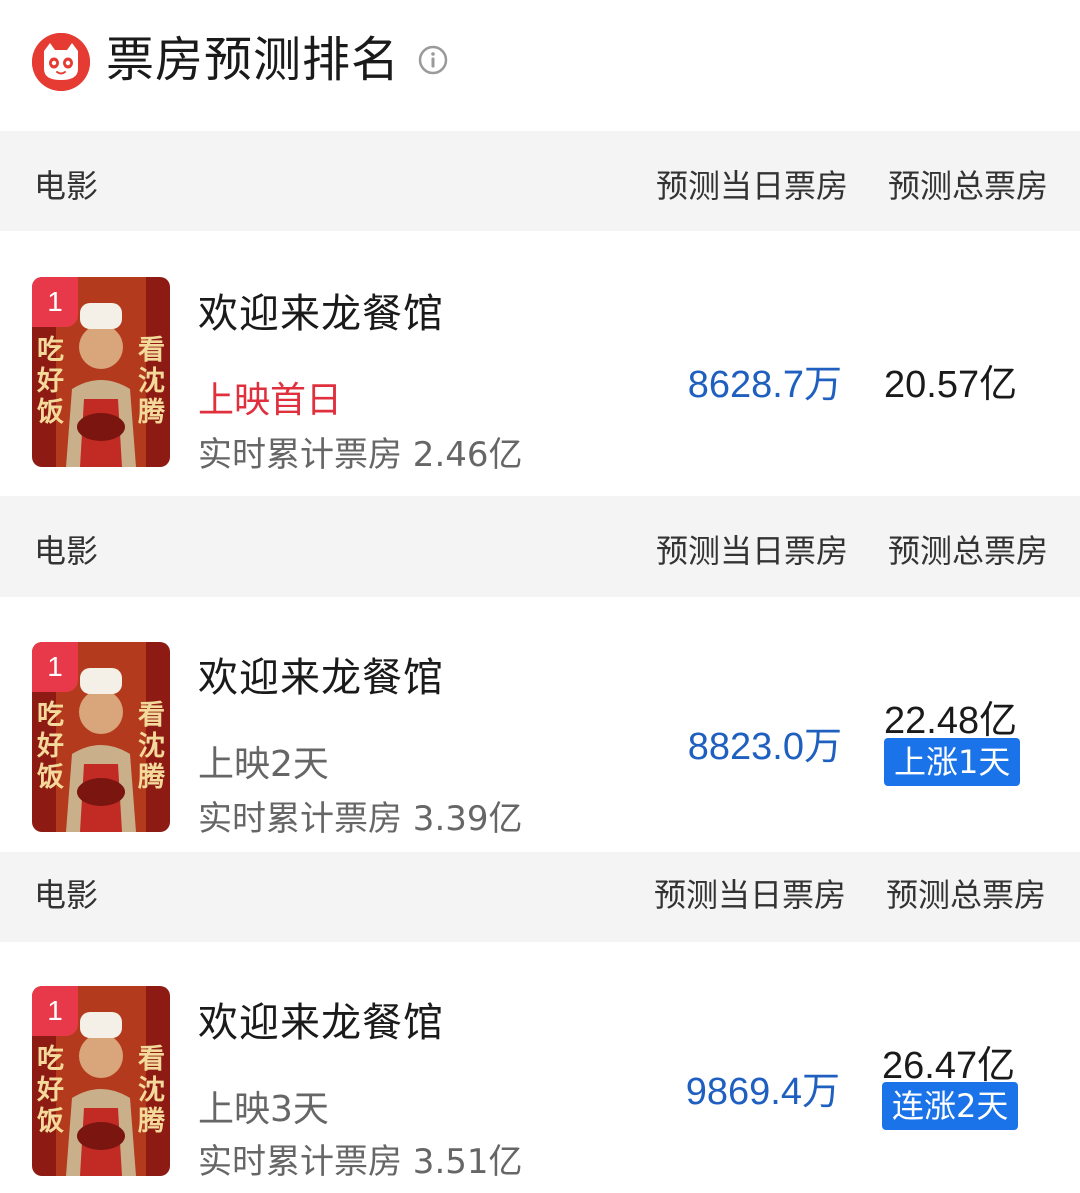 The image size is (1080, 1193). Describe the element at coordinates (951, 385) in the screenshot. I see `total-forecast-value: 20.57亿` at that location.